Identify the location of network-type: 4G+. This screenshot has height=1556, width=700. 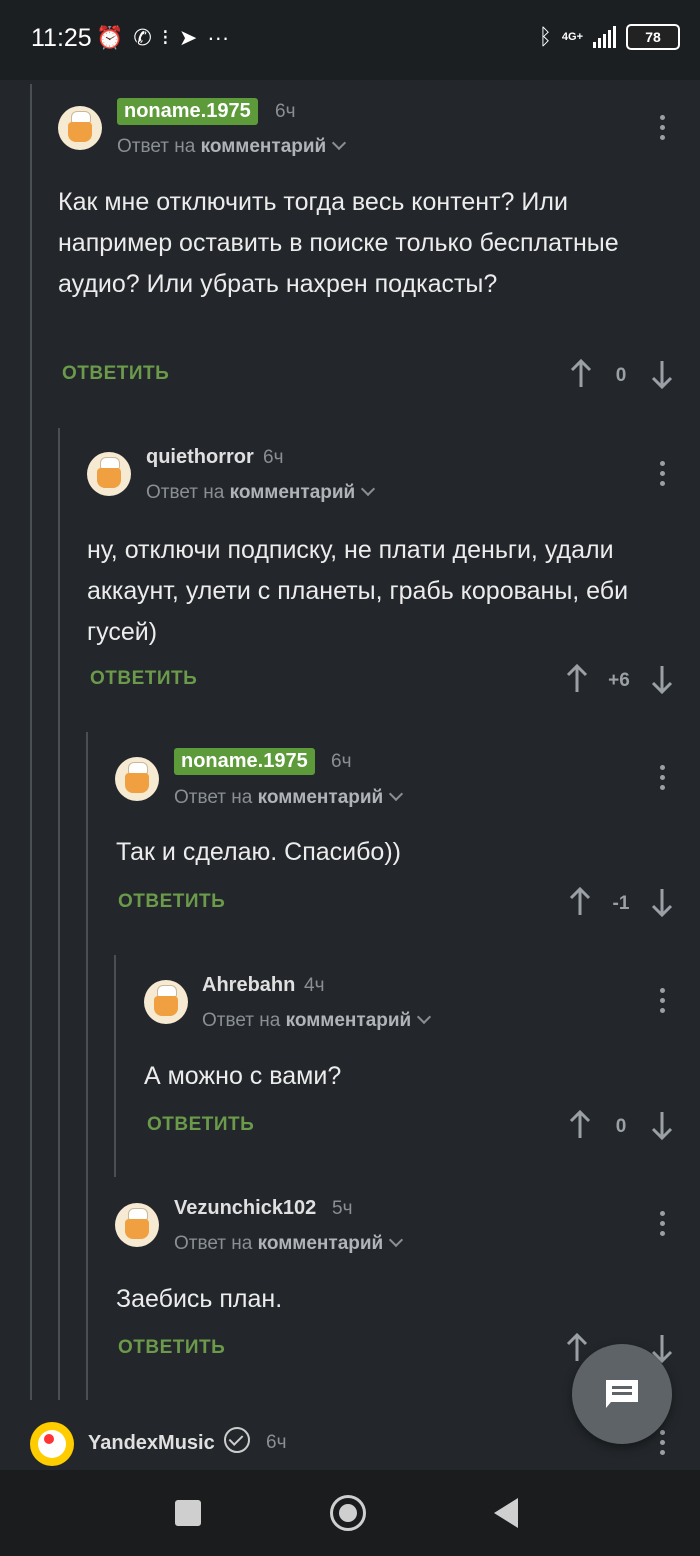
(572, 37).